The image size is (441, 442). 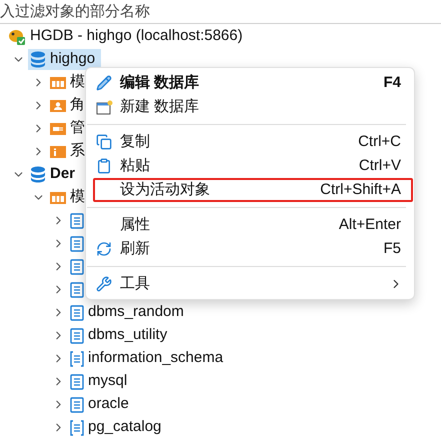 I want to click on shortcut-label: Ctrl+C, so click(x=380, y=142).